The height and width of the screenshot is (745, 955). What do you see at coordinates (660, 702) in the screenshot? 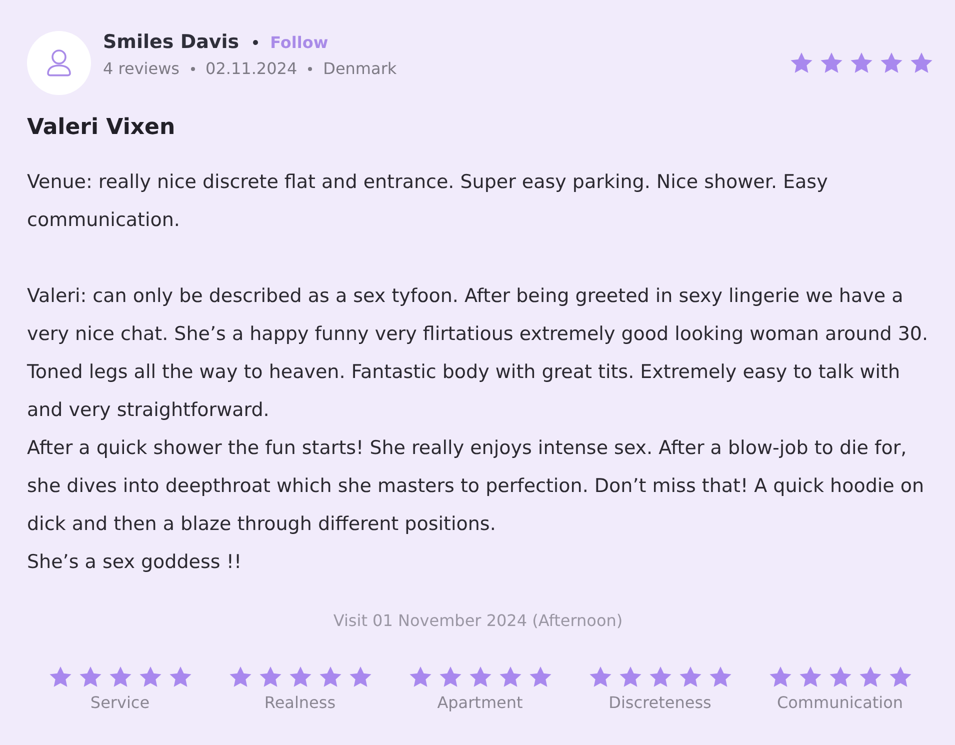
I see `rating-label: Discreteness` at bounding box center [660, 702].